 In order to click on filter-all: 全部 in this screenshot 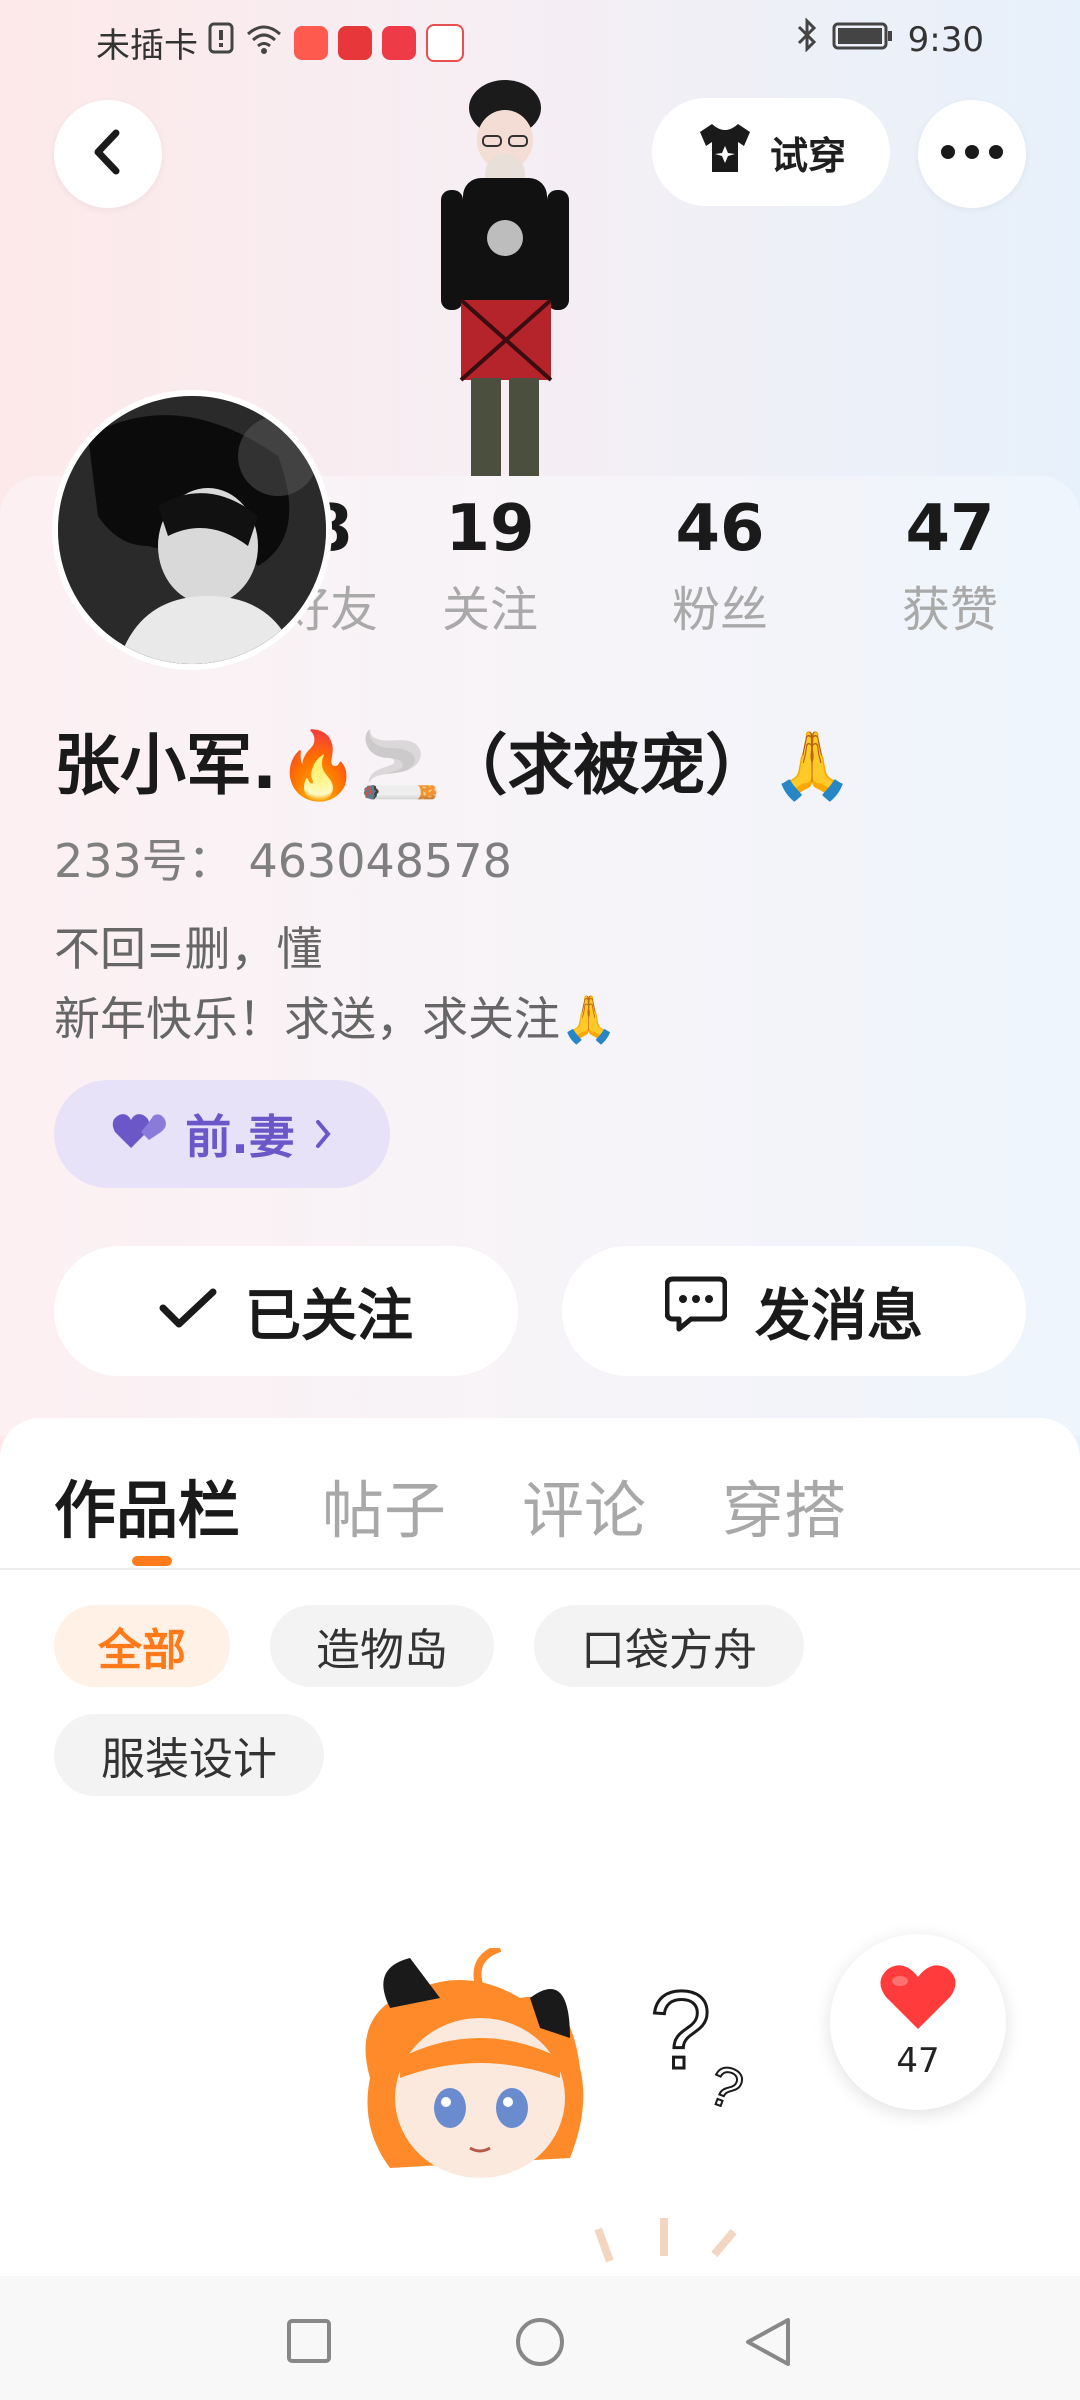, I will do `click(142, 1646)`.